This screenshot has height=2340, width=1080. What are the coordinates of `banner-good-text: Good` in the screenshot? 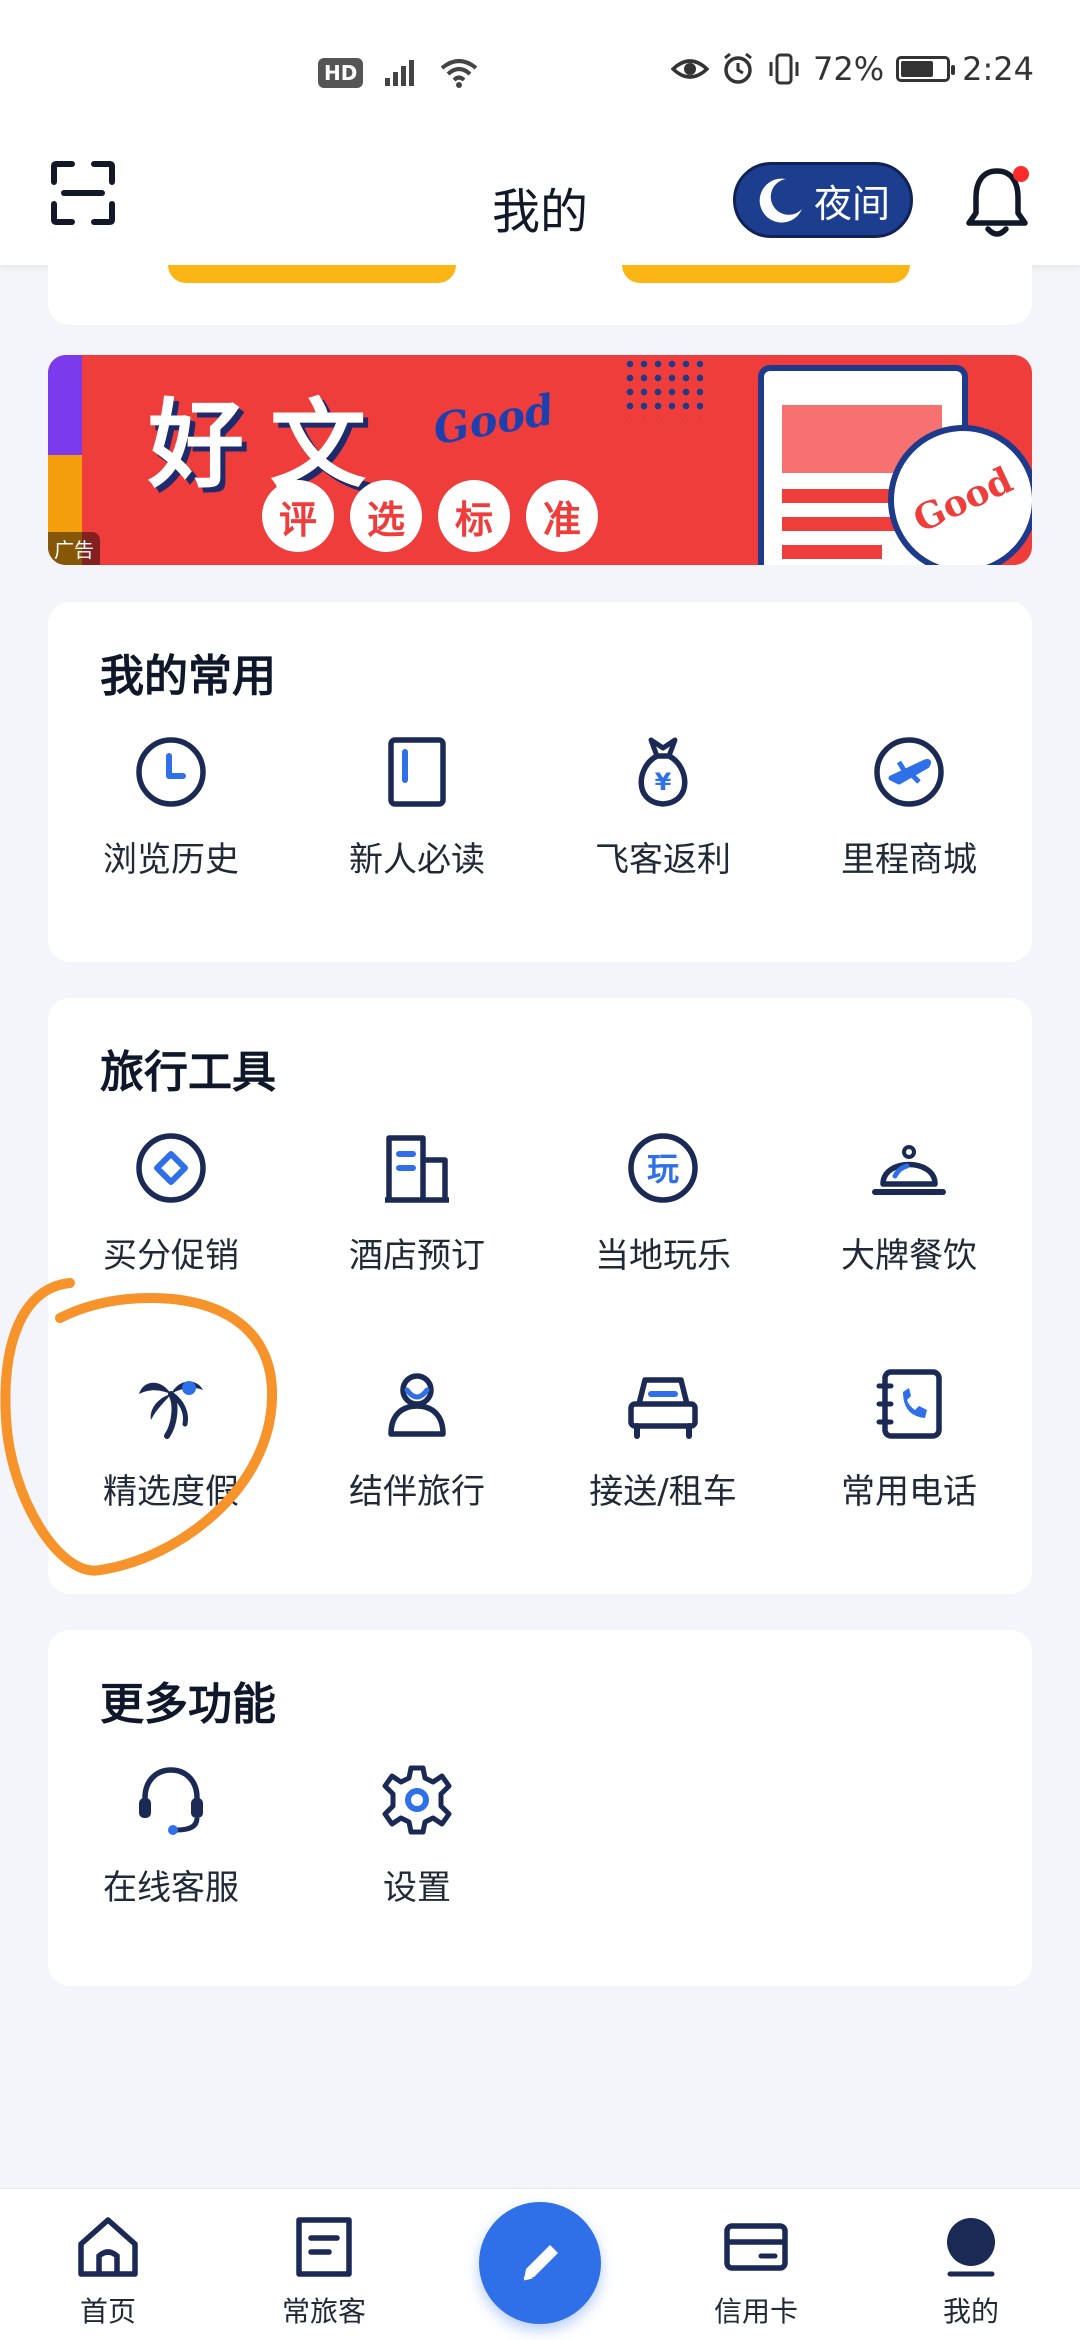 It's located at (493, 419).